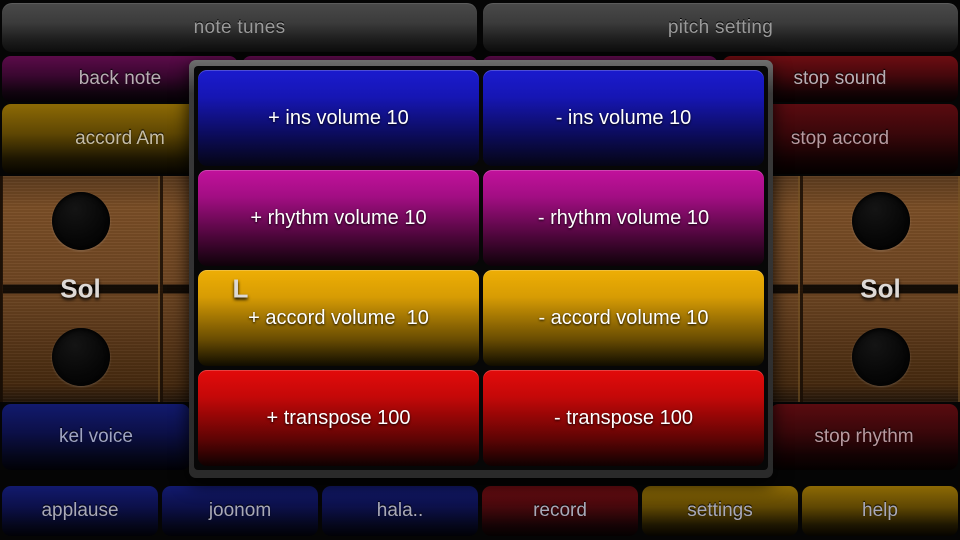 Image resolution: width=960 pixels, height=540 pixels. What do you see at coordinates (338, 218) in the screenshot?
I see `inc-rhythm-volume: + rhythm volume 10` at bounding box center [338, 218].